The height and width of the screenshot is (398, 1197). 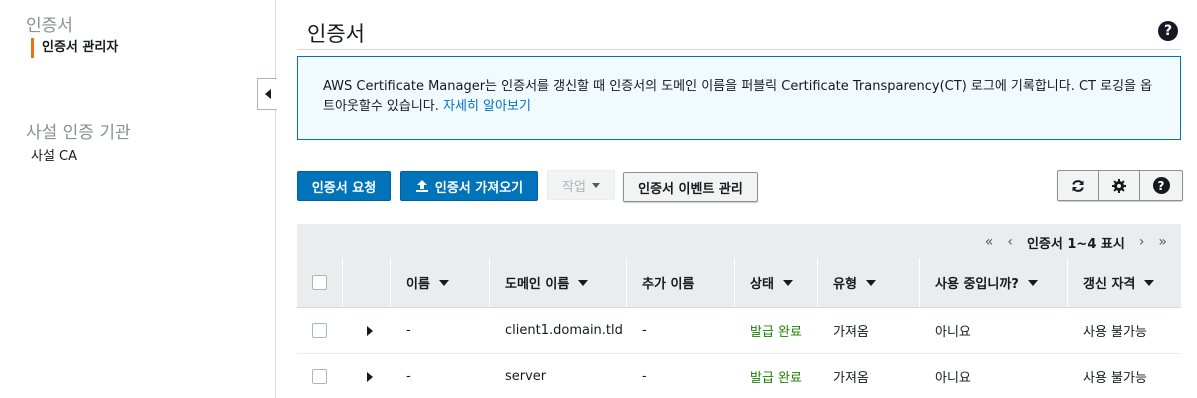 What do you see at coordinates (537, 284) in the screenshot?
I see `column-header-label: 도메인 이름` at bounding box center [537, 284].